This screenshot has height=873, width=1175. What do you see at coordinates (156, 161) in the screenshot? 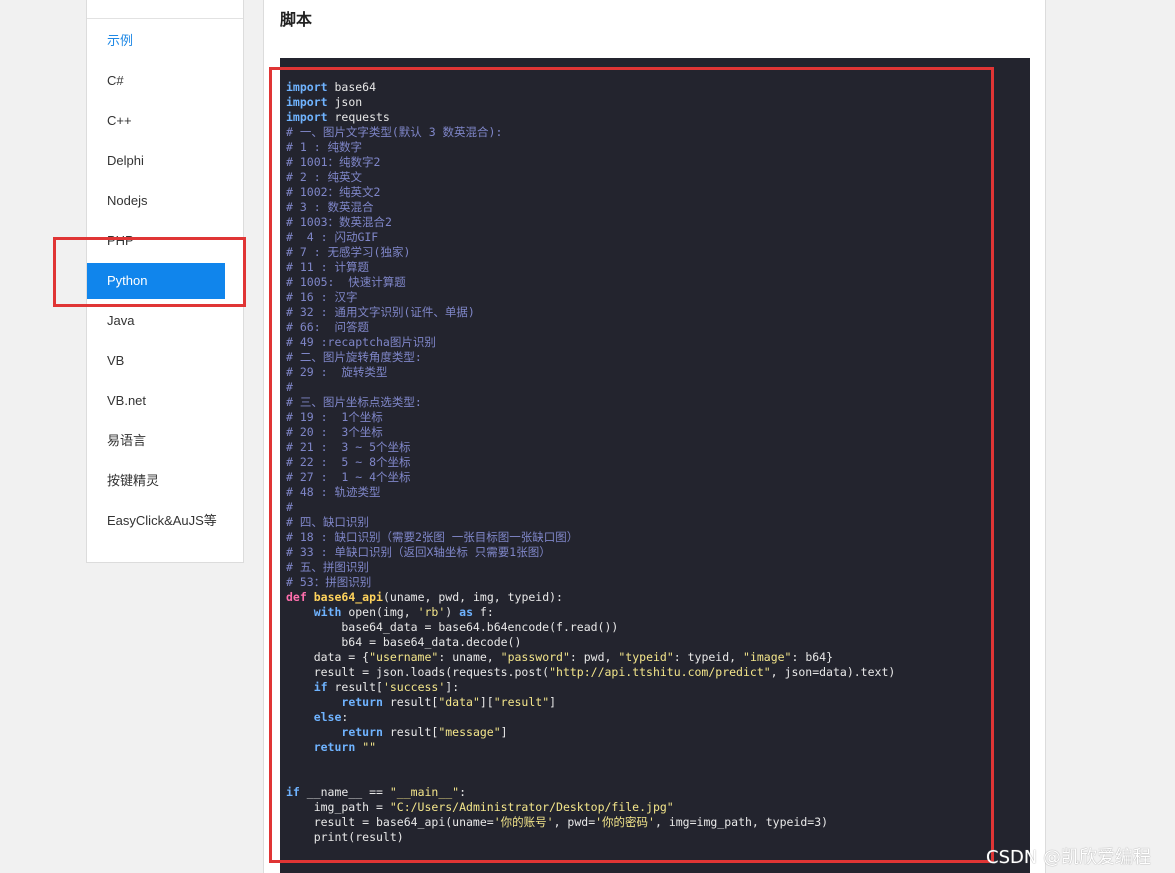
I see `sidebar-item-3: Delphi` at bounding box center [156, 161].